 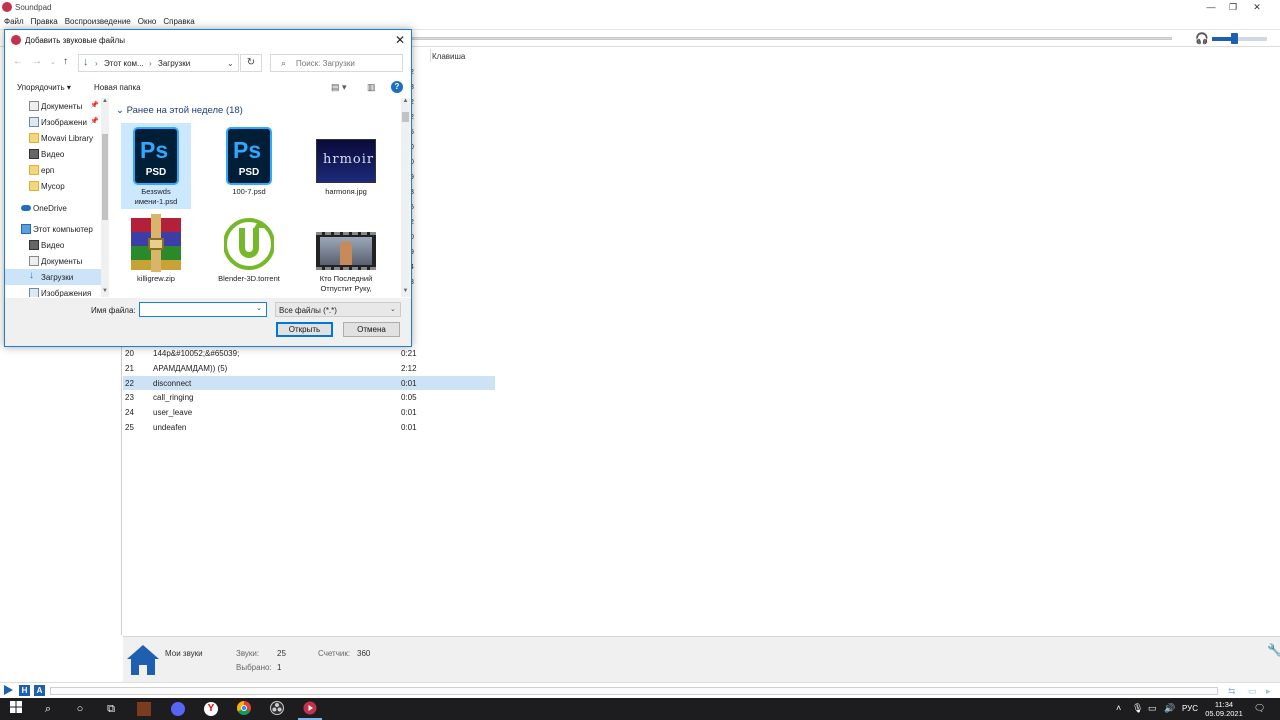 What do you see at coordinates (117, 87) in the screenshot?
I see `new-folder-button: Новая папка` at bounding box center [117, 87].